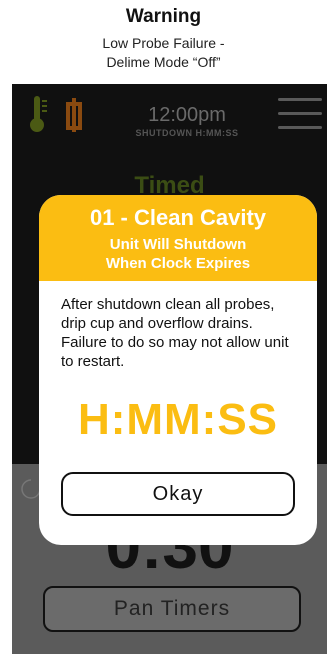 This screenshot has width=327, height=654. What do you see at coordinates (178, 494) in the screenshot?
I see `okay-button: Okay` at bounding box center [178, 494].